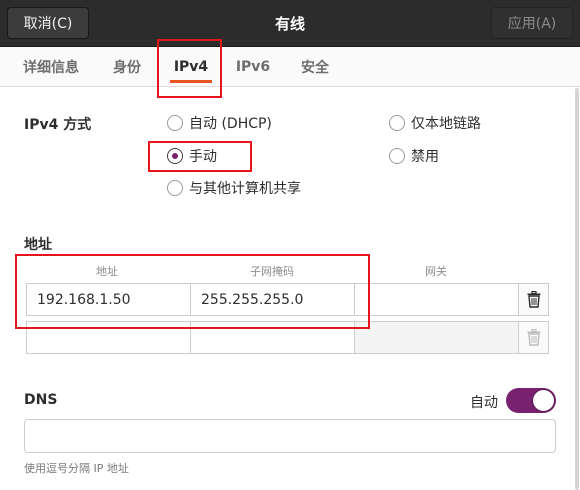 The image size is (580, 490). Describe the element at coordinates (76, 468) in the screenshot. I see `dns-hint: 使用逗号分隔 IP 地址` at that location.